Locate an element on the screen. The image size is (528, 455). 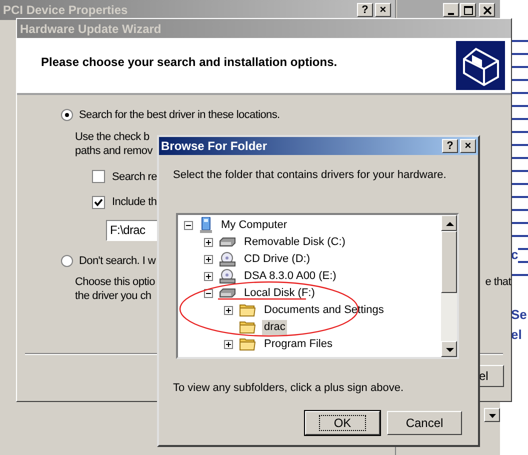
tree-item: My Computer is located at coordinates (254, 225).